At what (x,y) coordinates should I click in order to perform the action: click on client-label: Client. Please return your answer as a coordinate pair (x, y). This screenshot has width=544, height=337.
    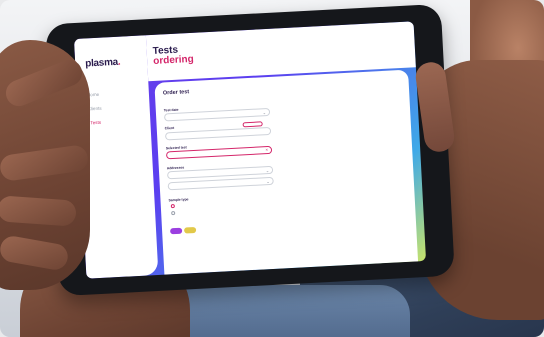
    Looking at the image, I should click on (169, 128).